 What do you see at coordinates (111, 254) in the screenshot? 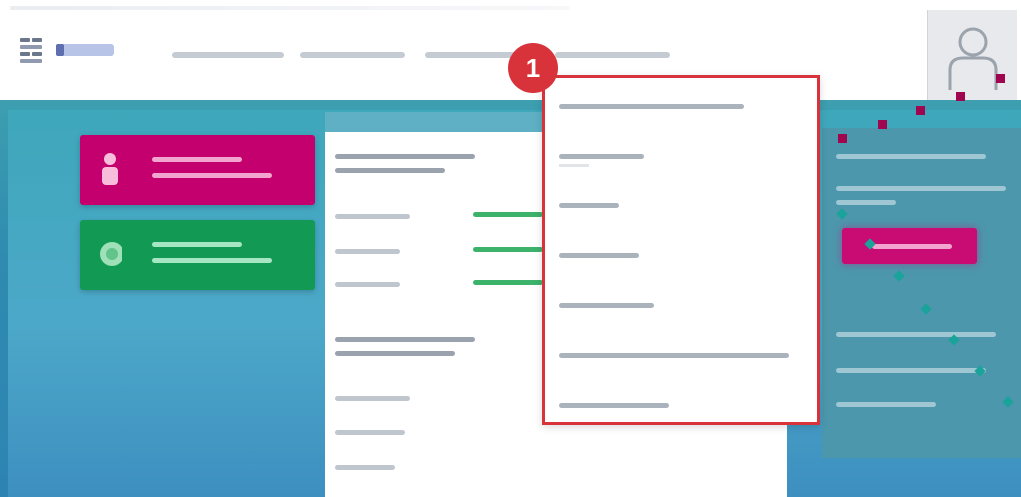
I see `globe-icon` at bounding box center [111, 254].